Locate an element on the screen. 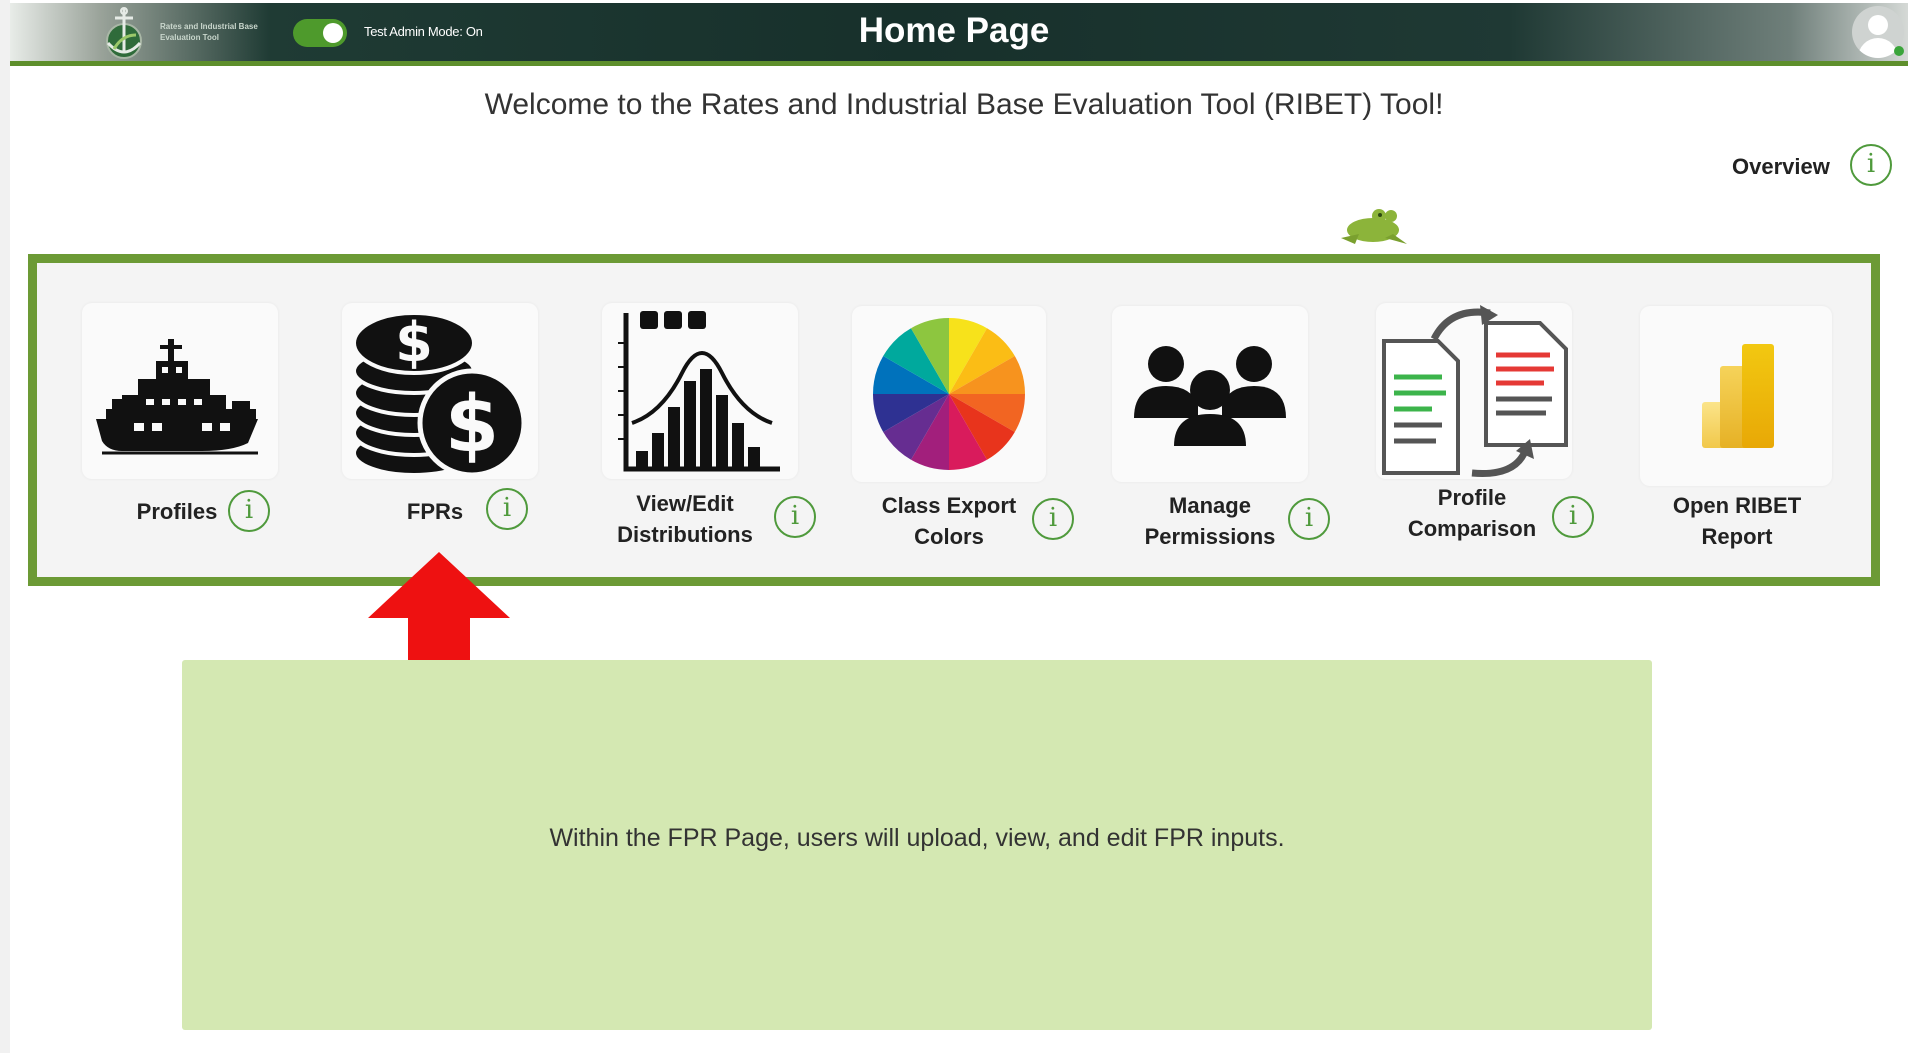 This screenshot has height=1053, width=1908. fprs-tile: $ $ is located at coordinates (440, 391).